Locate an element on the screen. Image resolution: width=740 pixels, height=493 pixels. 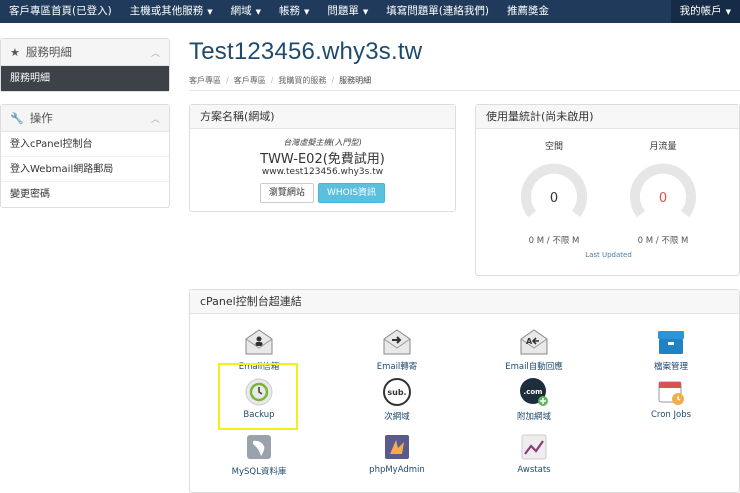
nav-open-ticket: 填寫問題單(連絡我們) is located at coordinates (437, 11).